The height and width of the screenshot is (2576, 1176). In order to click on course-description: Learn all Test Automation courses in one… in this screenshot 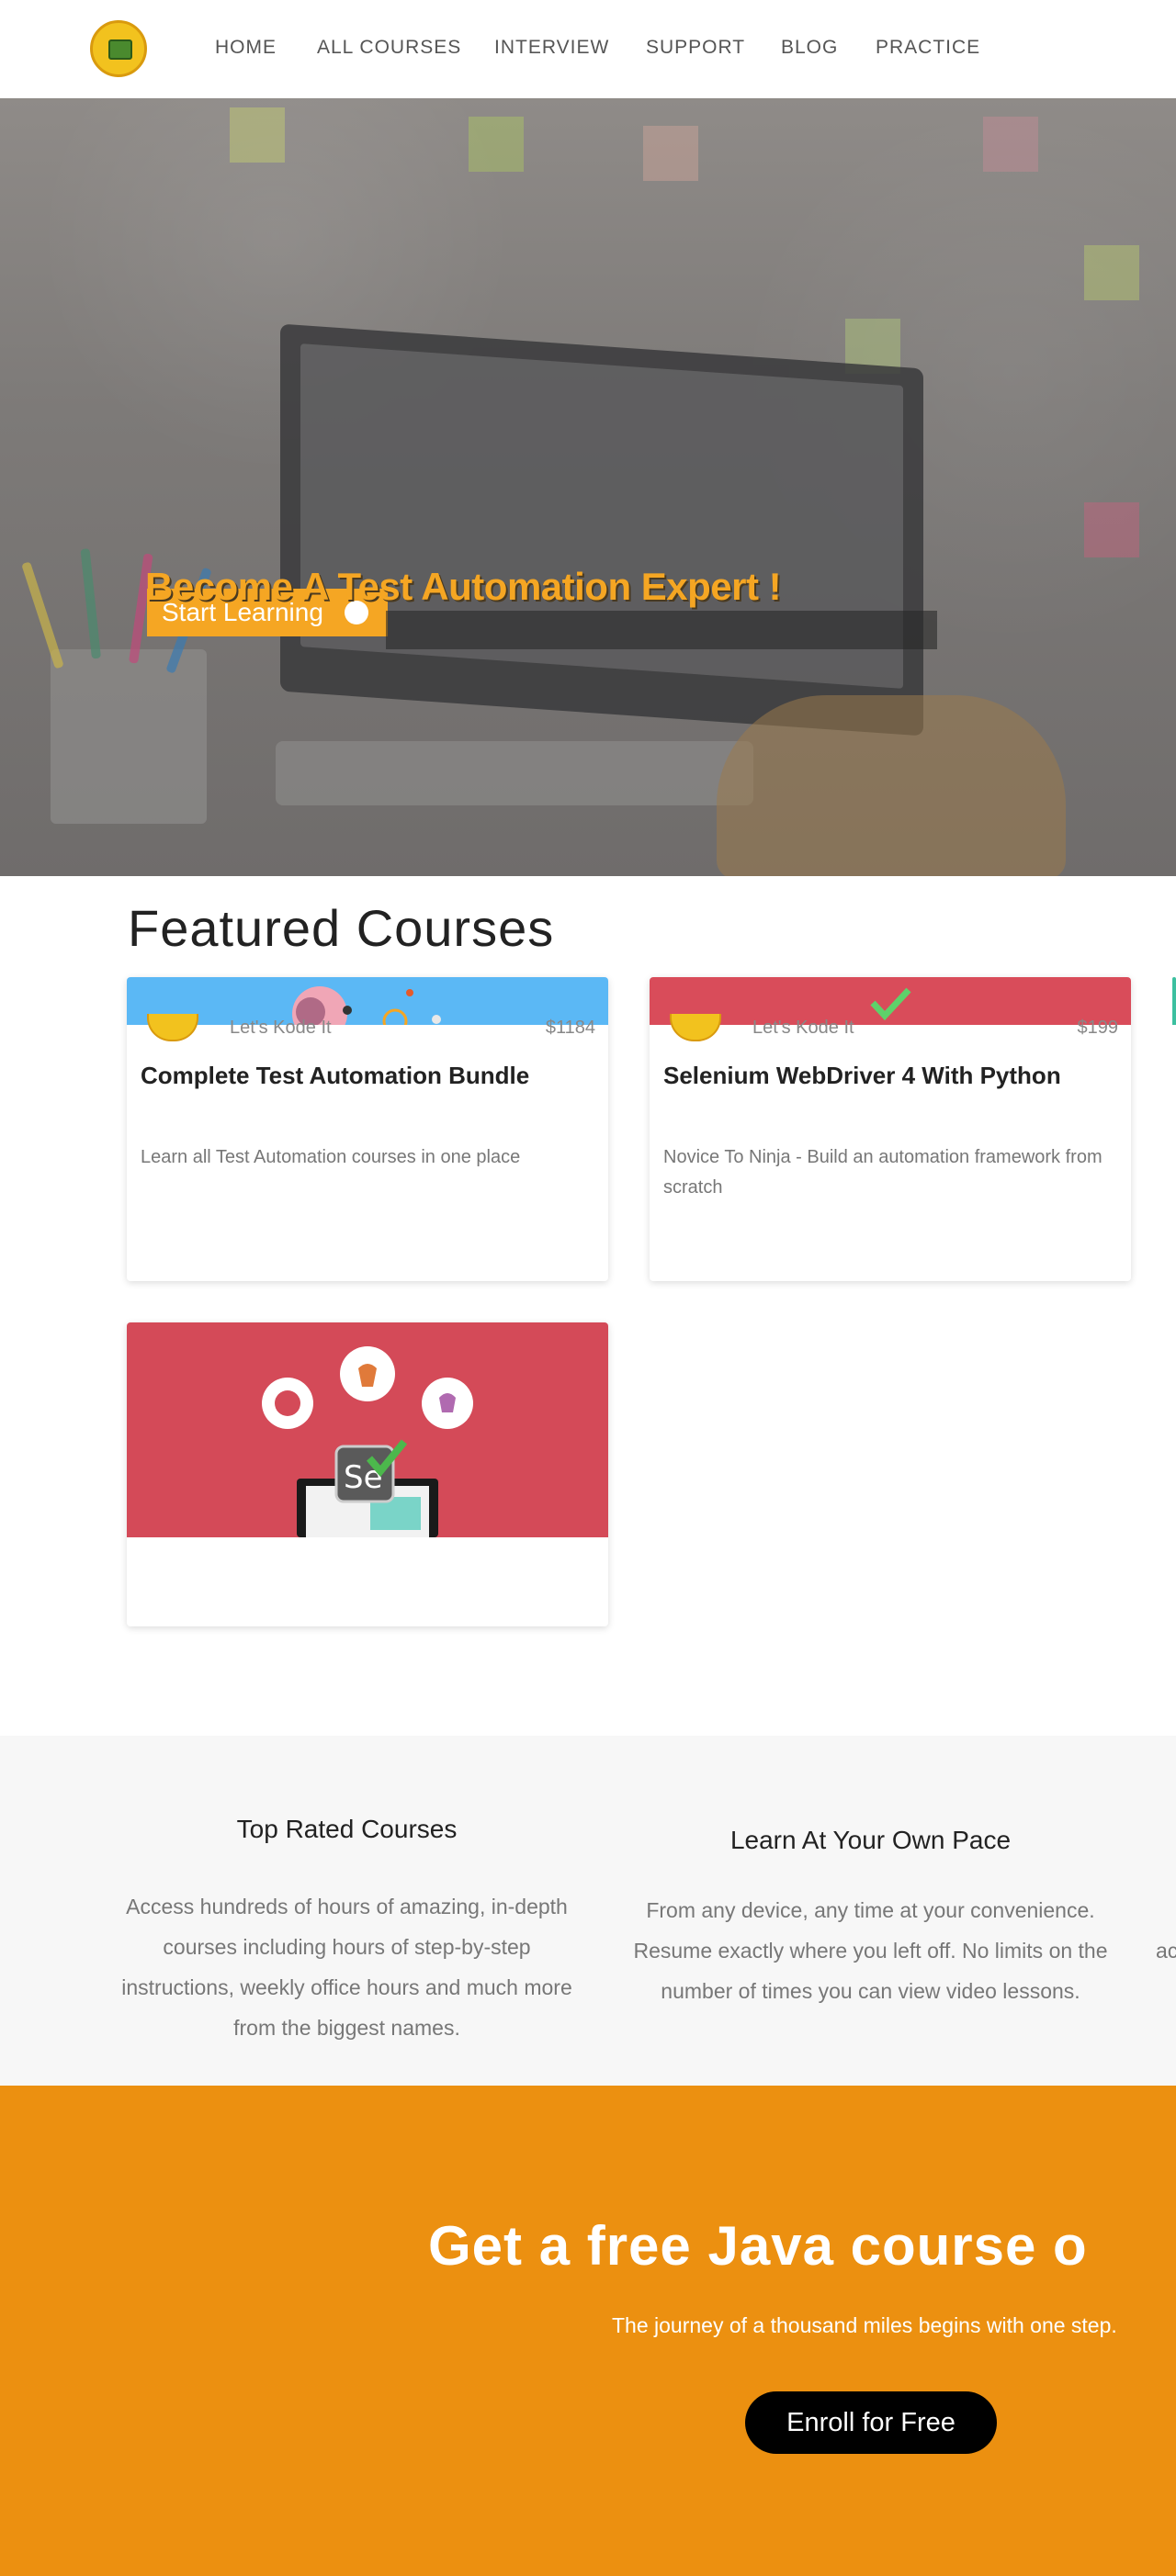, I will do `click(331, 1157)`.